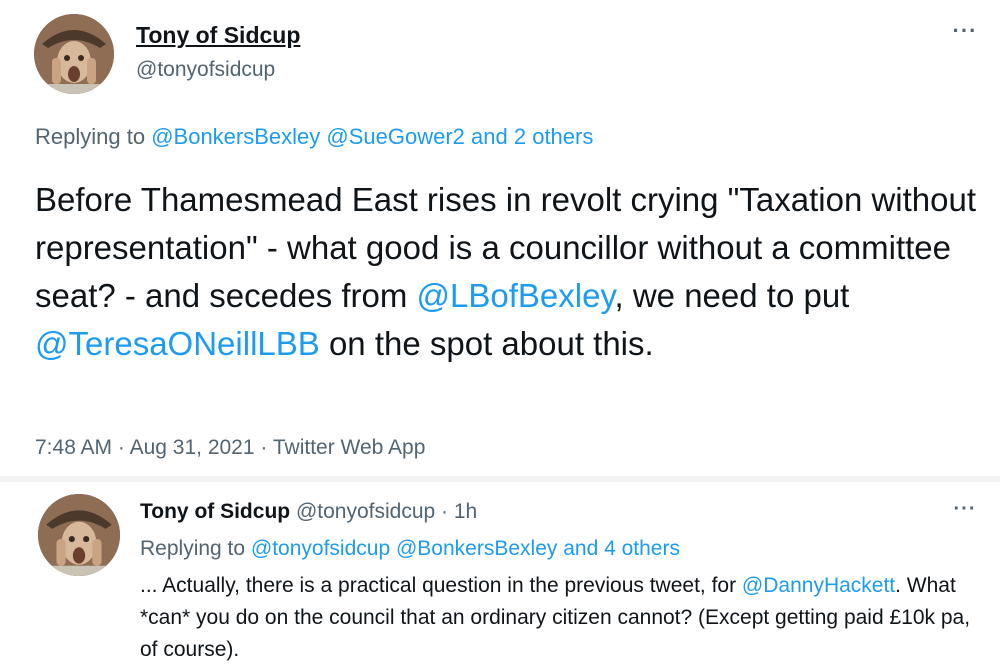 The width and height of the screenshot is (1000, 670). What do you see at coordinates (177, 343) in the screenshot?
I see `mention-link: @TeresaONeillLBB` at bounding box center [177, 343].